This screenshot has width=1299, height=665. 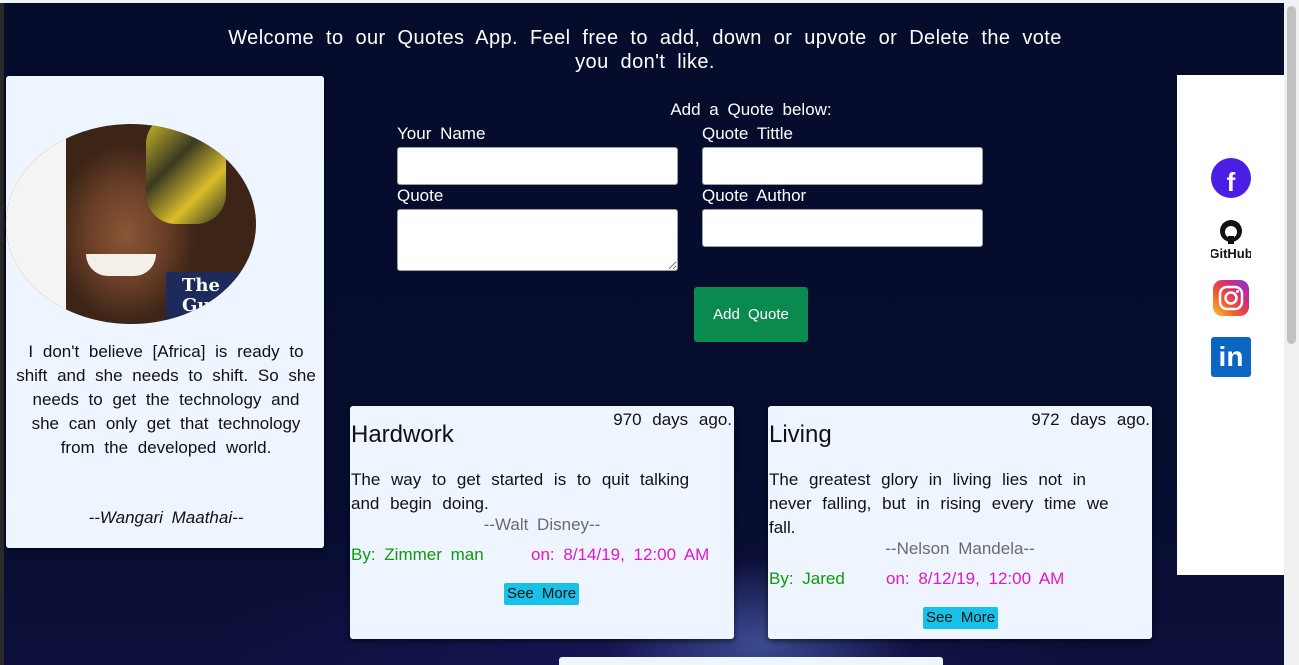 What do you see at coordinates (1231, 239) in the screenshot?
I see `github-icon: GitHub` at bounding box center [1231, 239].